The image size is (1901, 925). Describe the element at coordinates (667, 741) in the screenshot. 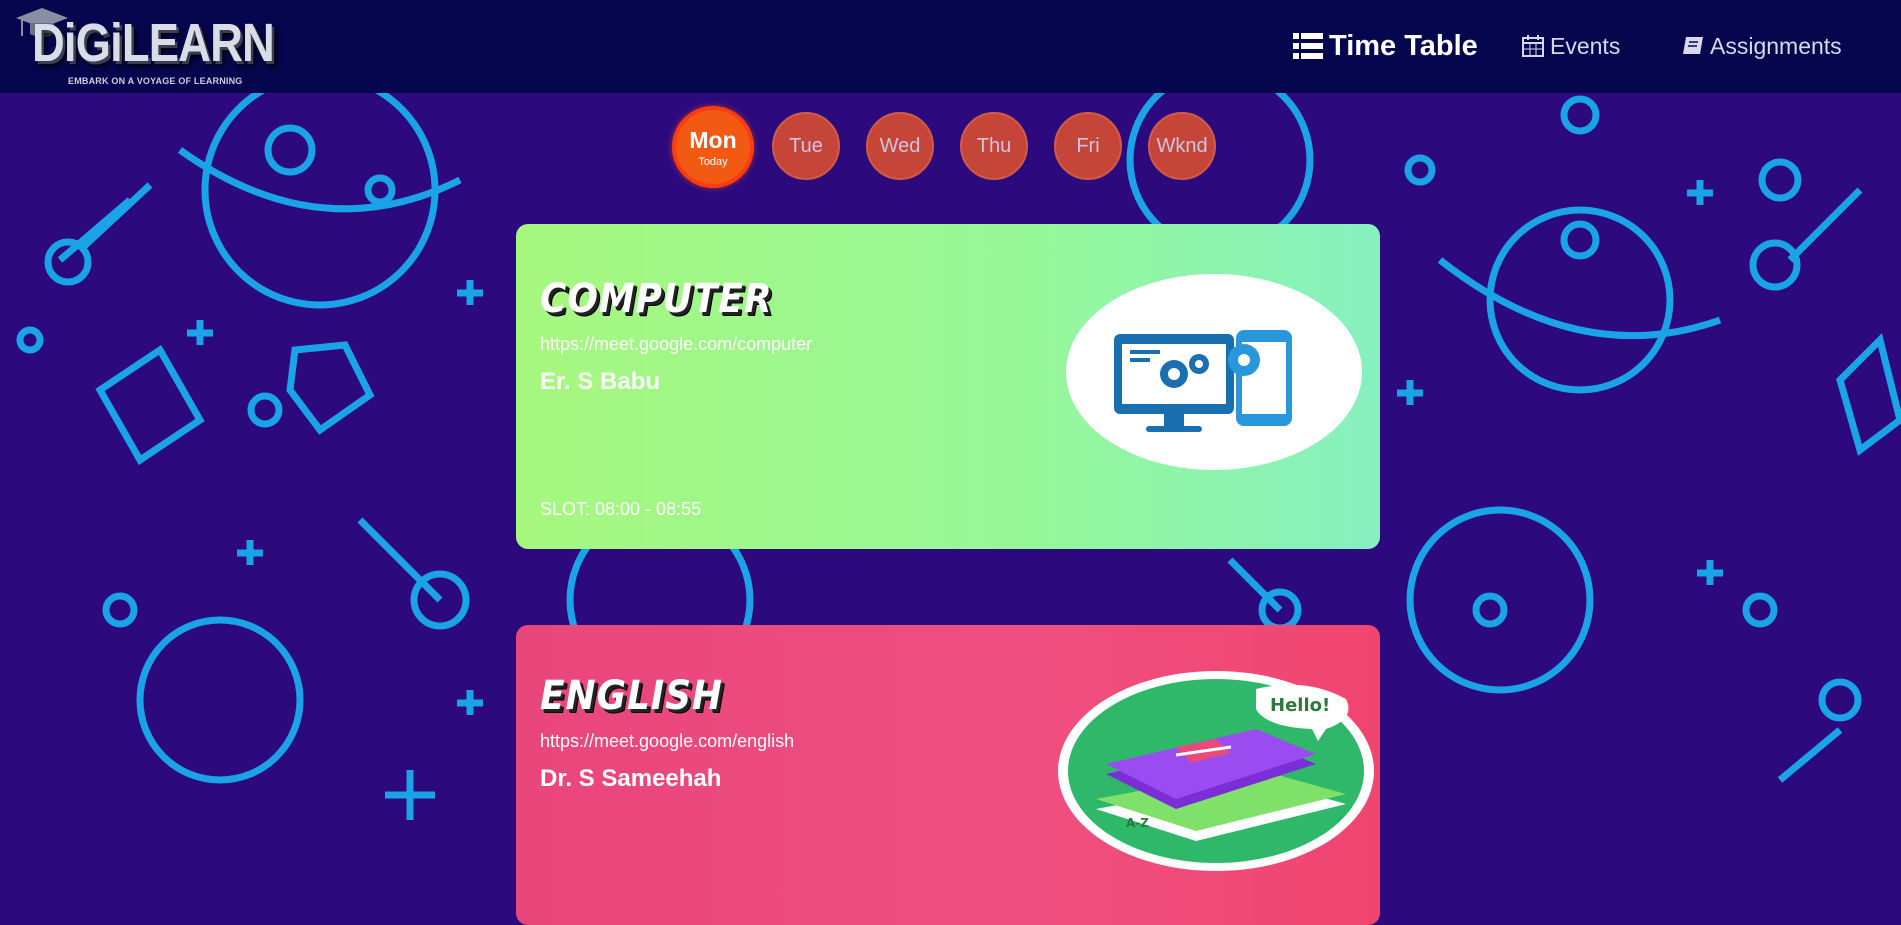

I see `meet-link: https://meet.google.com/english` at that location.